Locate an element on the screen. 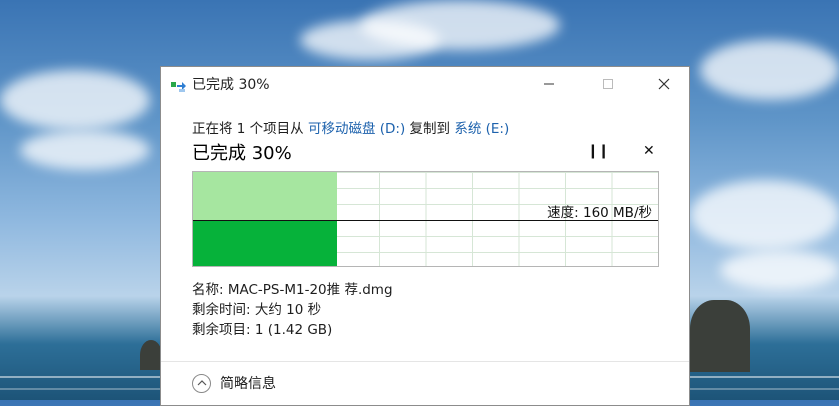 The width and height of the screenshot is (839, 406). progress-fill-upper is located at coordinates (265, 196).